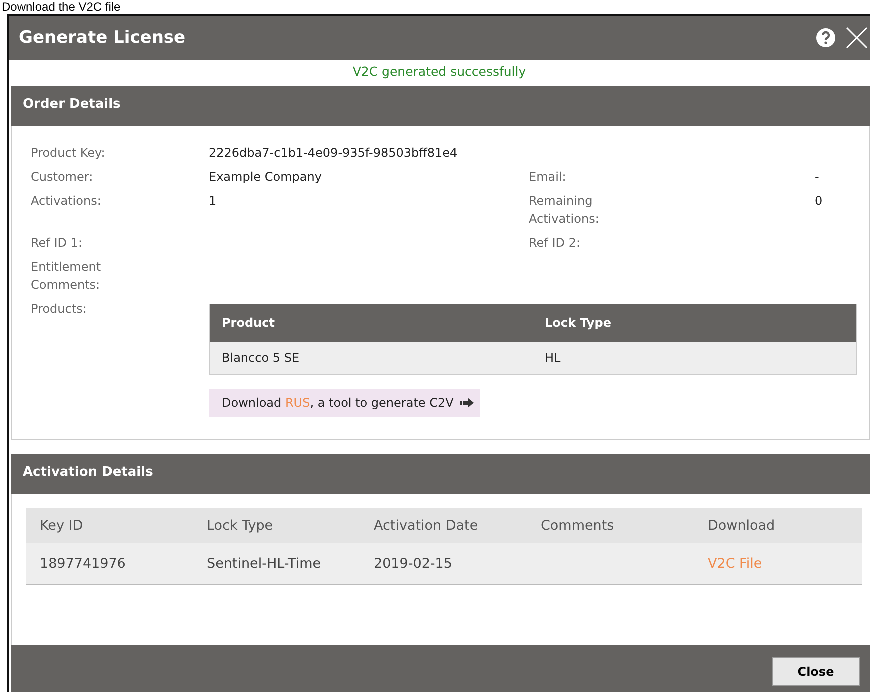  What do you see at coordinates (817, 177) in the screenshot?
I see `field-value: -` at bounding box center [817, 177].